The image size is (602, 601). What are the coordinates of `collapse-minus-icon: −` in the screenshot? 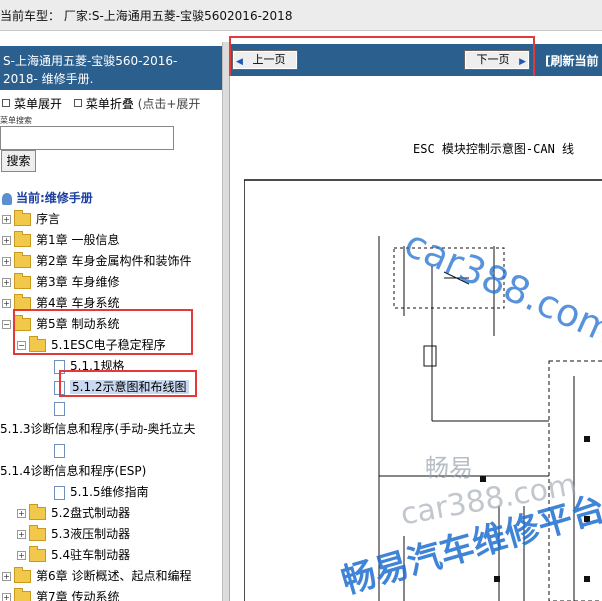 It's located at (6, 324).